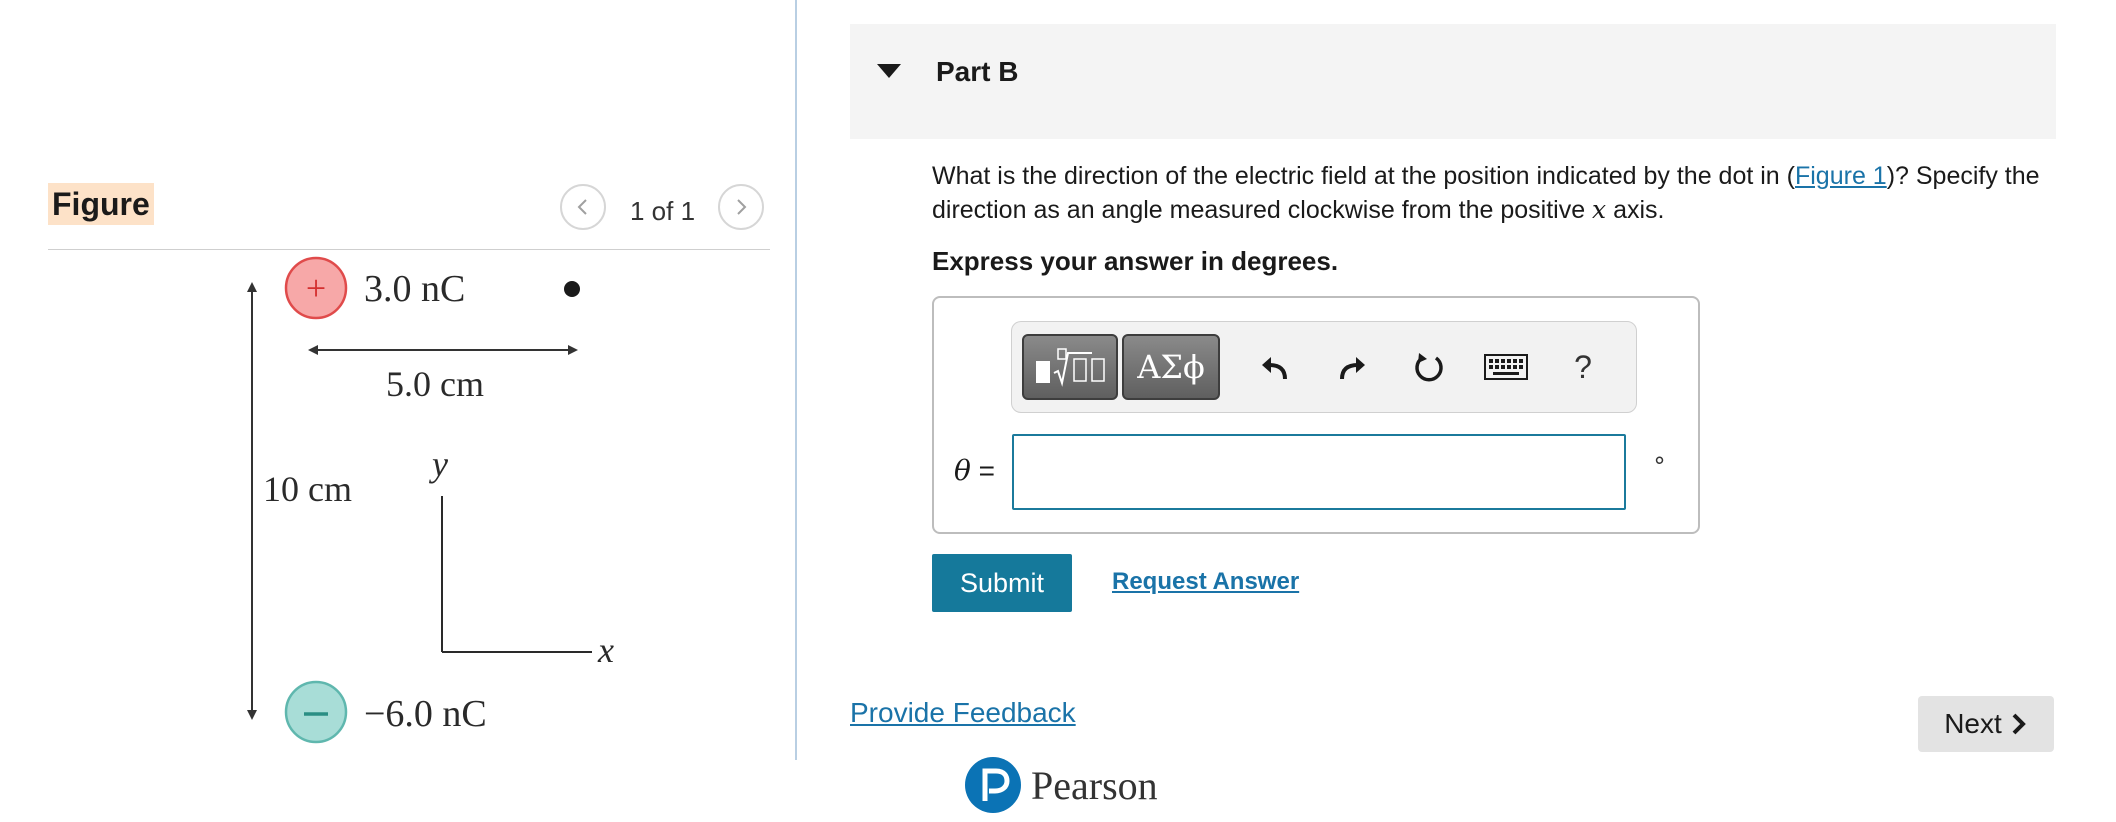  What do you see at coordinates (1171, 367) in the screenshot?
I see `greek-symbols-button: ΑΣϕ` at bounding box center [1171, 367].